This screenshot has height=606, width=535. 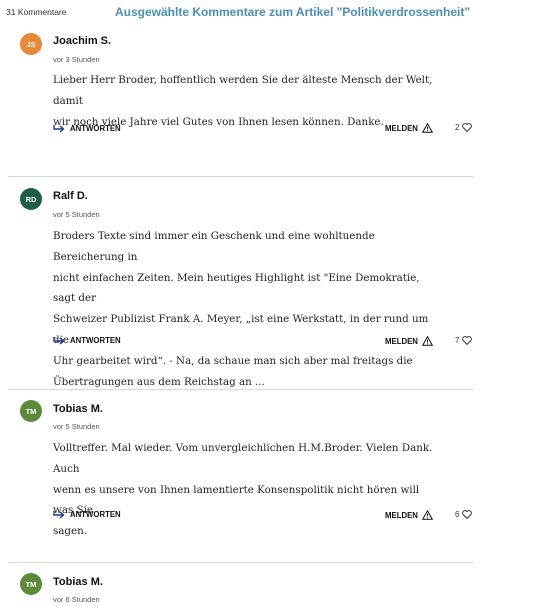 I want to click on like-button: 7, so click(x=464, y=340).